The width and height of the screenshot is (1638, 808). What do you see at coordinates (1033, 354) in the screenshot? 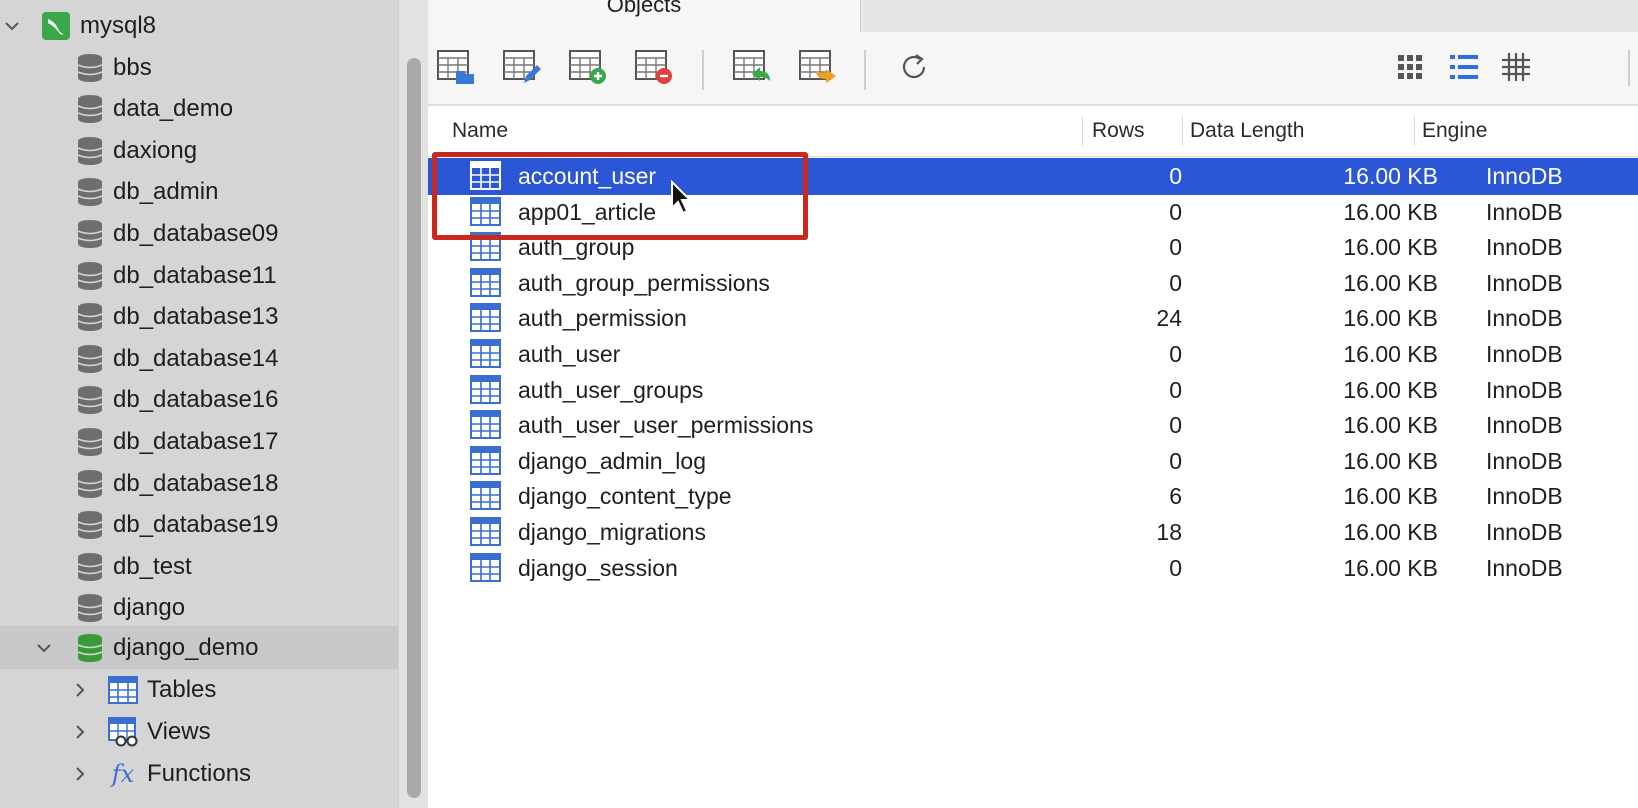
I see `table-row: auth_user 0 16.00 KB InnoDB` at bounding box center [1033, 354].